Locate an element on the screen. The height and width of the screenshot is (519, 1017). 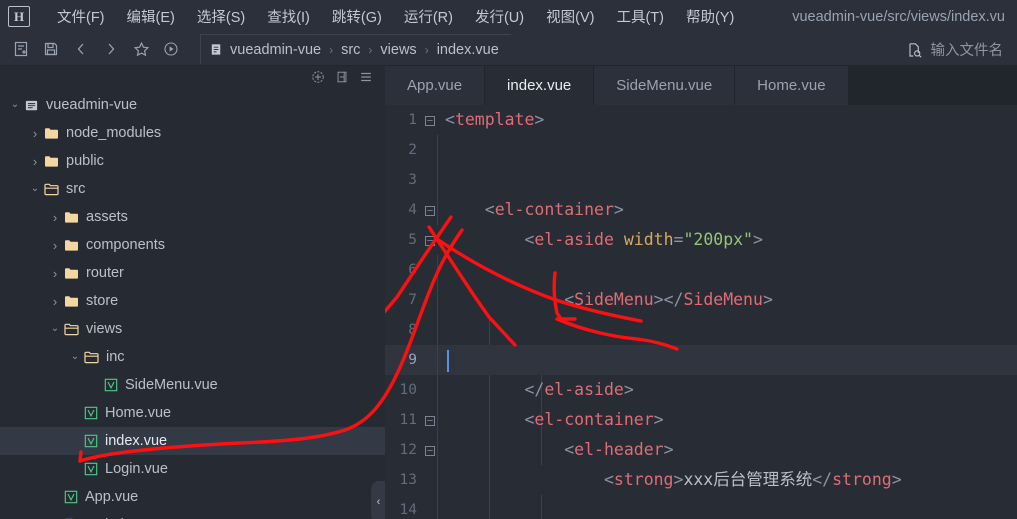
code-line: 8 is located at coordinates (701, 330).